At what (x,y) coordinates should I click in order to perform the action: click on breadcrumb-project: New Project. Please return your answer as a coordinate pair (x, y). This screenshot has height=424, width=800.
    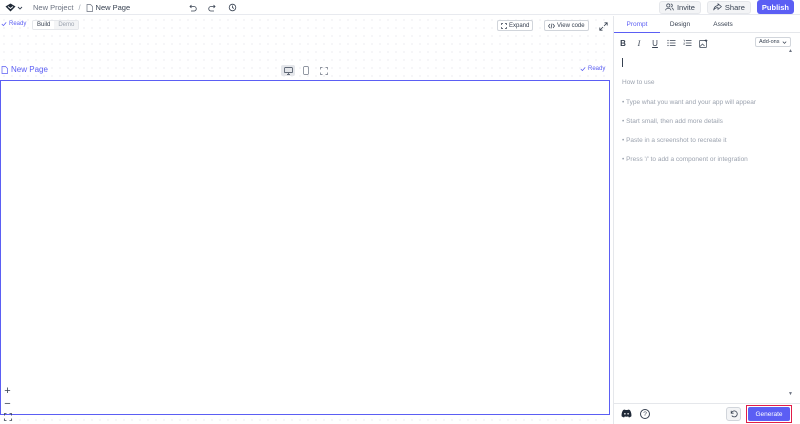
    Looking at the image, I should click on (53, 7).